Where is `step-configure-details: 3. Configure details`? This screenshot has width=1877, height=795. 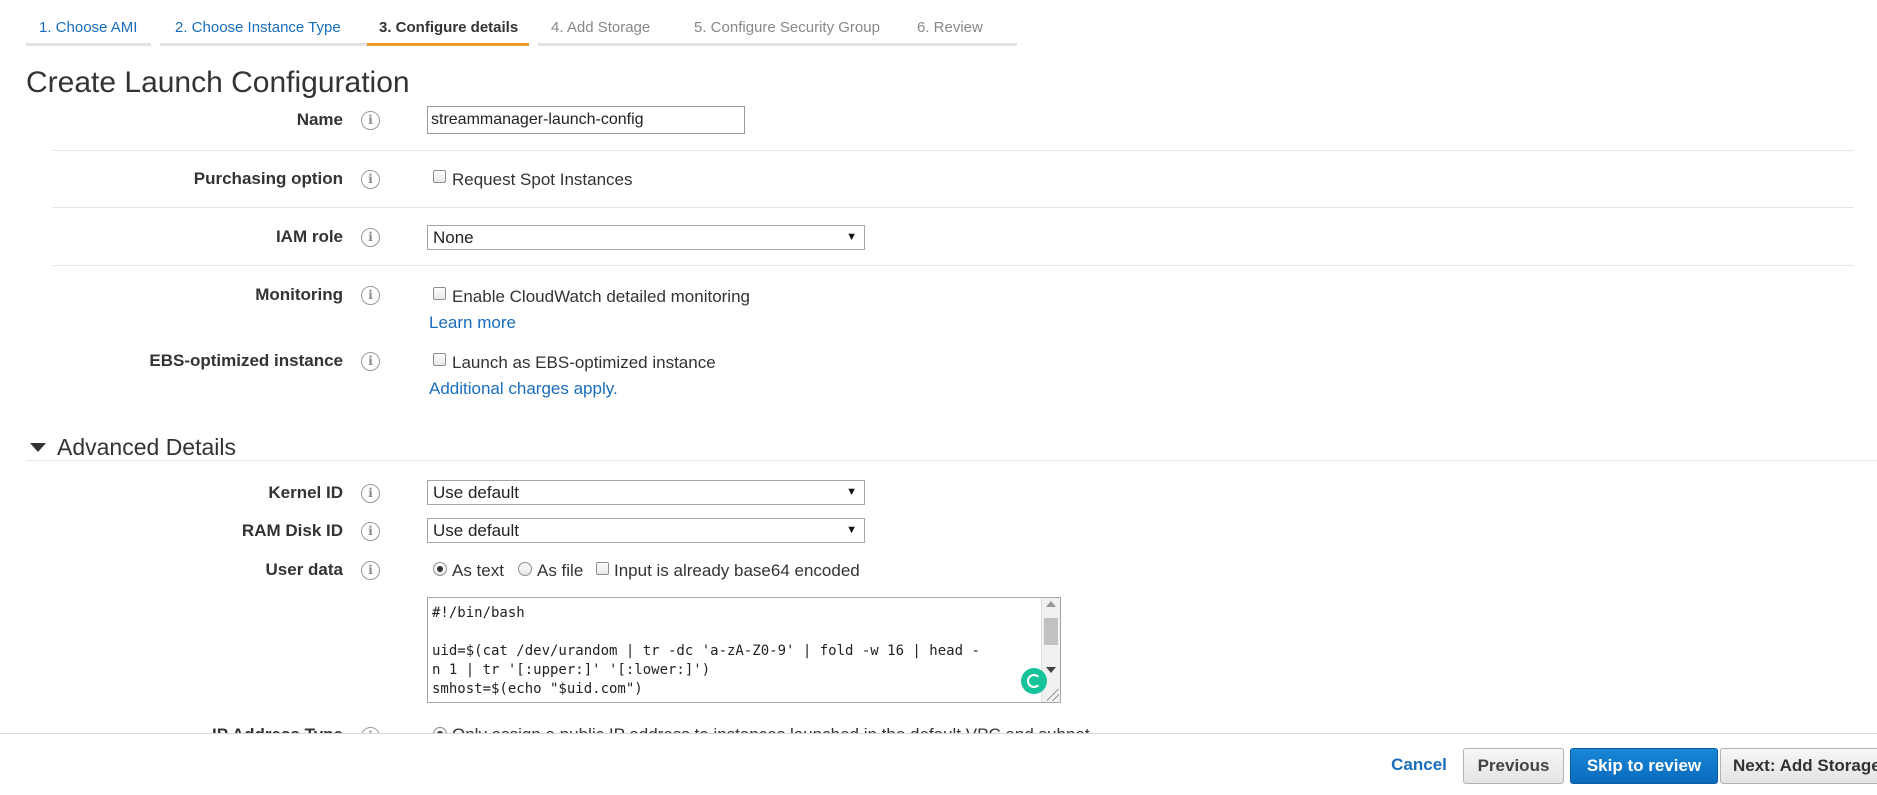 step-configure-details: 3. Configure details is located at coordinates (448, 32).